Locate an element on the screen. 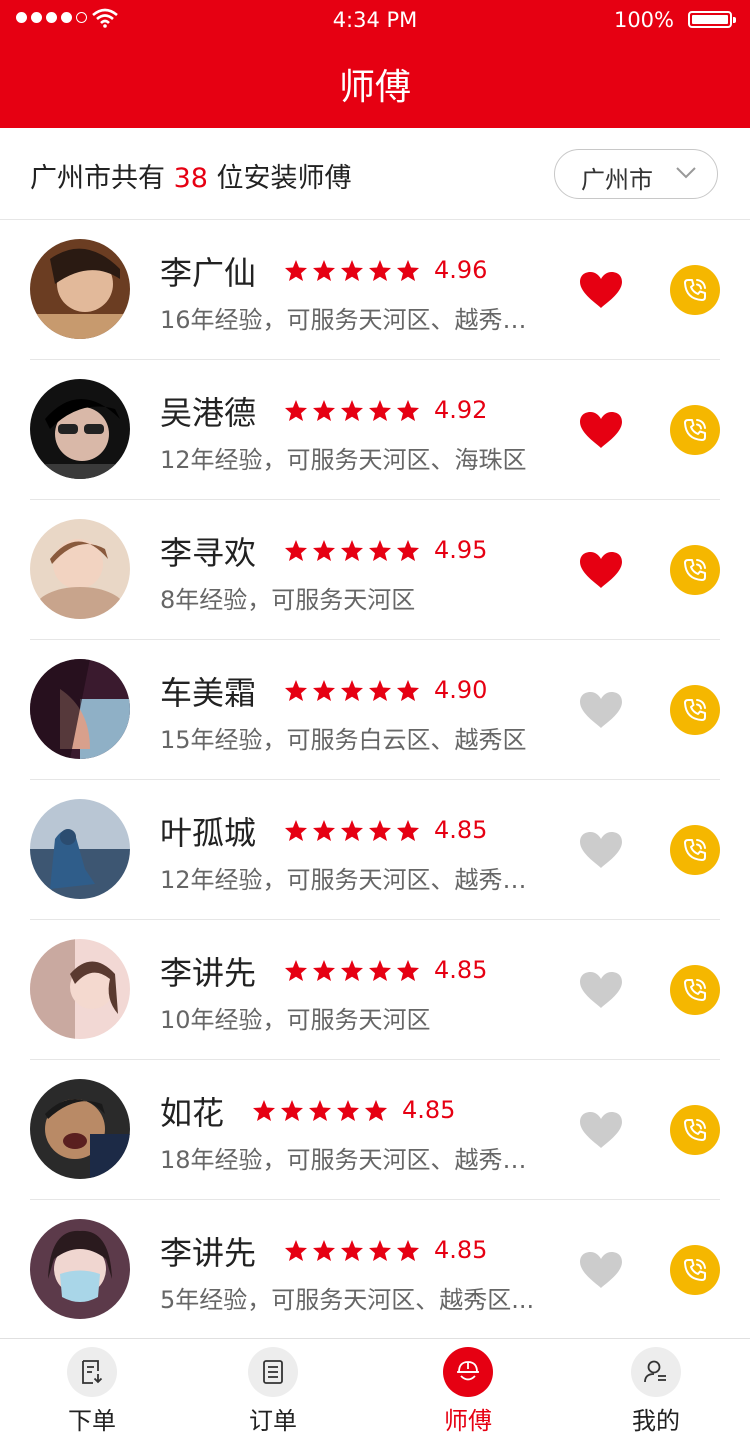  battery-percent: 100% is located at coordinates (643, 20).